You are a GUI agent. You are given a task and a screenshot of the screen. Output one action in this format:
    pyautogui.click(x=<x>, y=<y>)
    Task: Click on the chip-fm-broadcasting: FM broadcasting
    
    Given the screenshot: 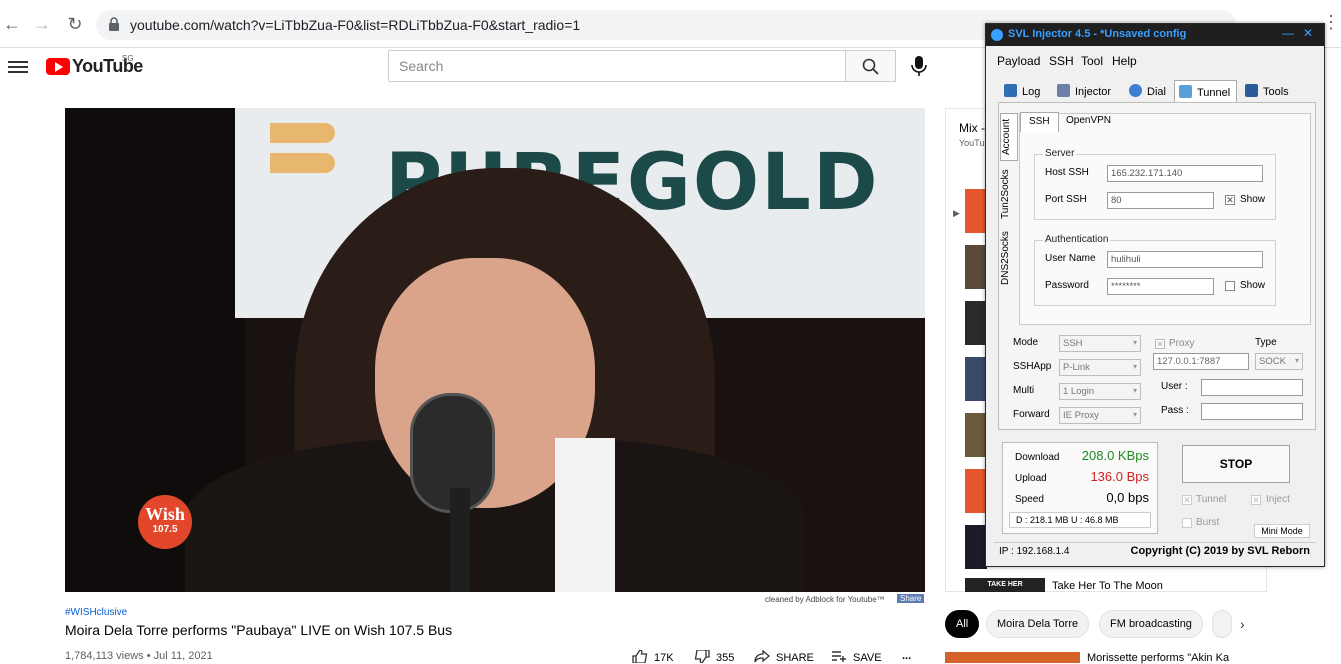 What is the action you would take?
    pyautogui.click(x=1151, y=624)
    